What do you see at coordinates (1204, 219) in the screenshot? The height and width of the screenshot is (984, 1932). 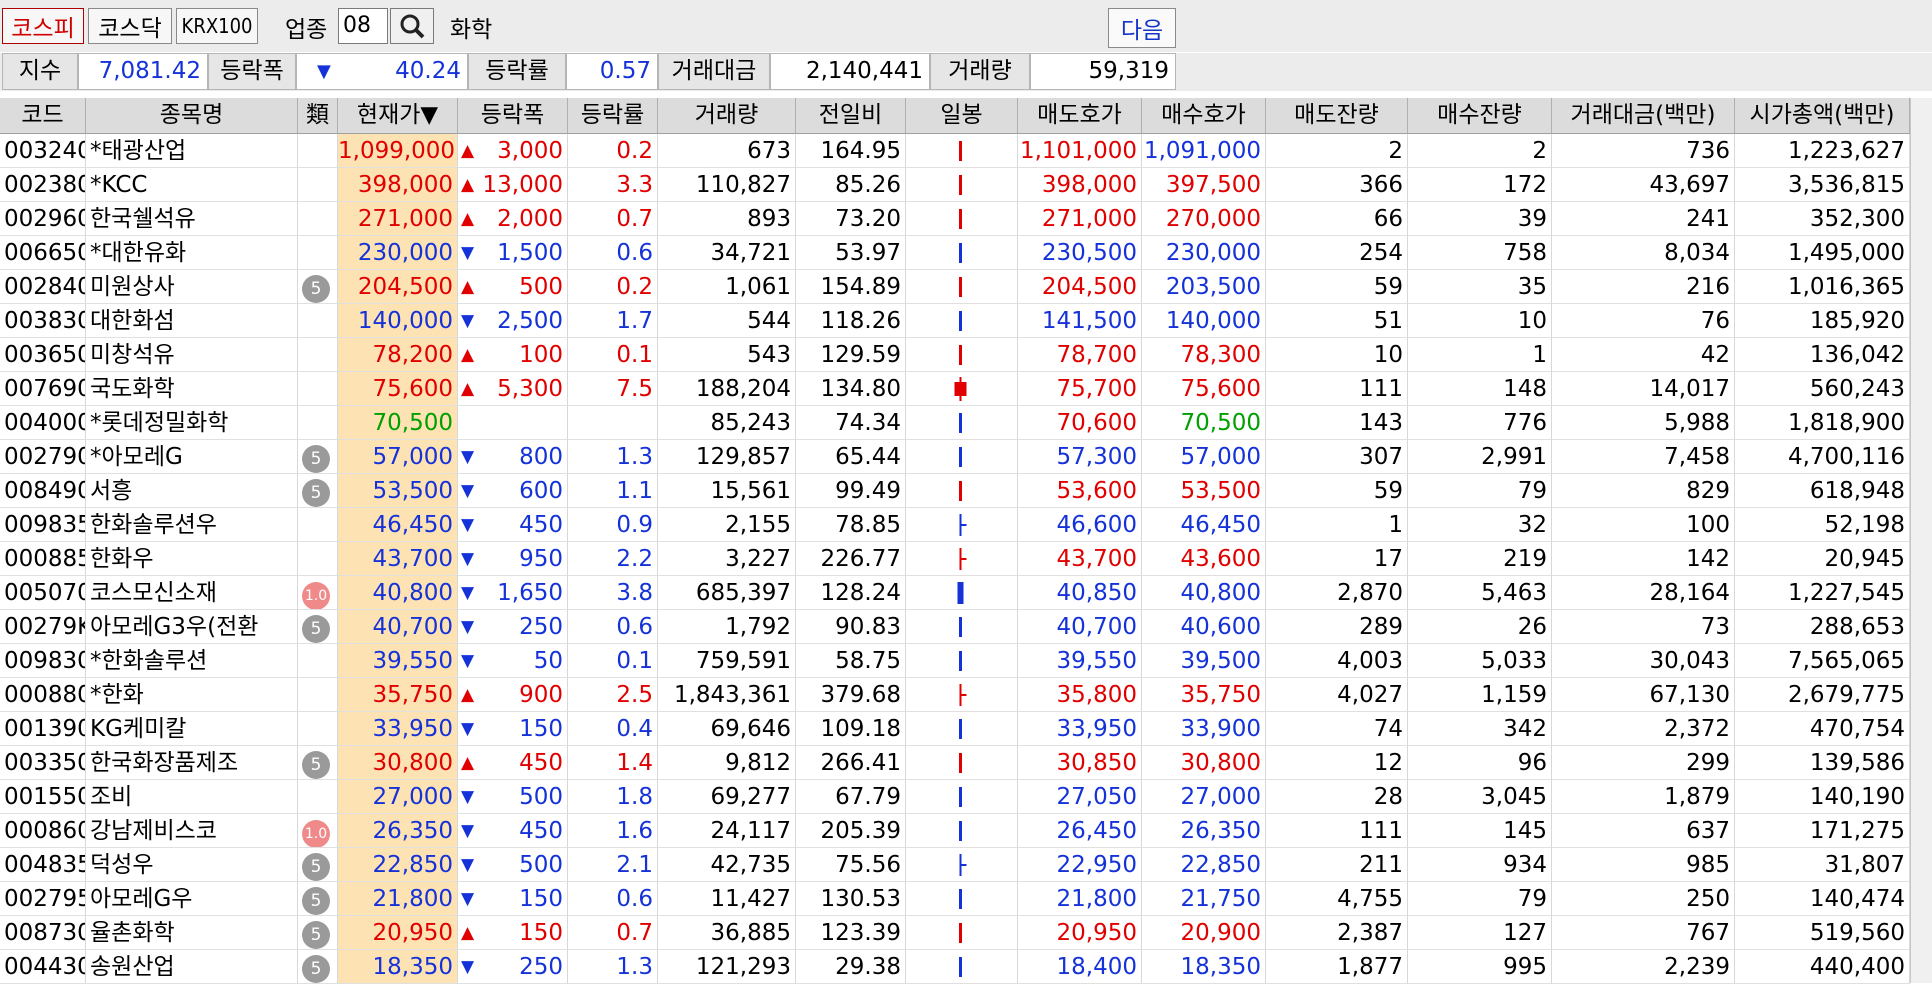 I see `bid-price: 270,000` at bounding box center [1204, 219].